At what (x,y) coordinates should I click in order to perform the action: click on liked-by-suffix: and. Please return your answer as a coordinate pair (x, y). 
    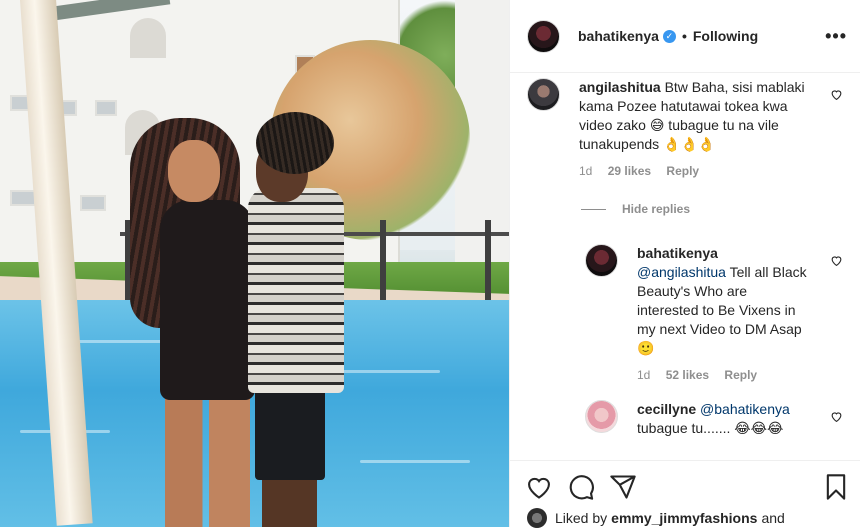
    Looking at the image, I should click on (773, 518).